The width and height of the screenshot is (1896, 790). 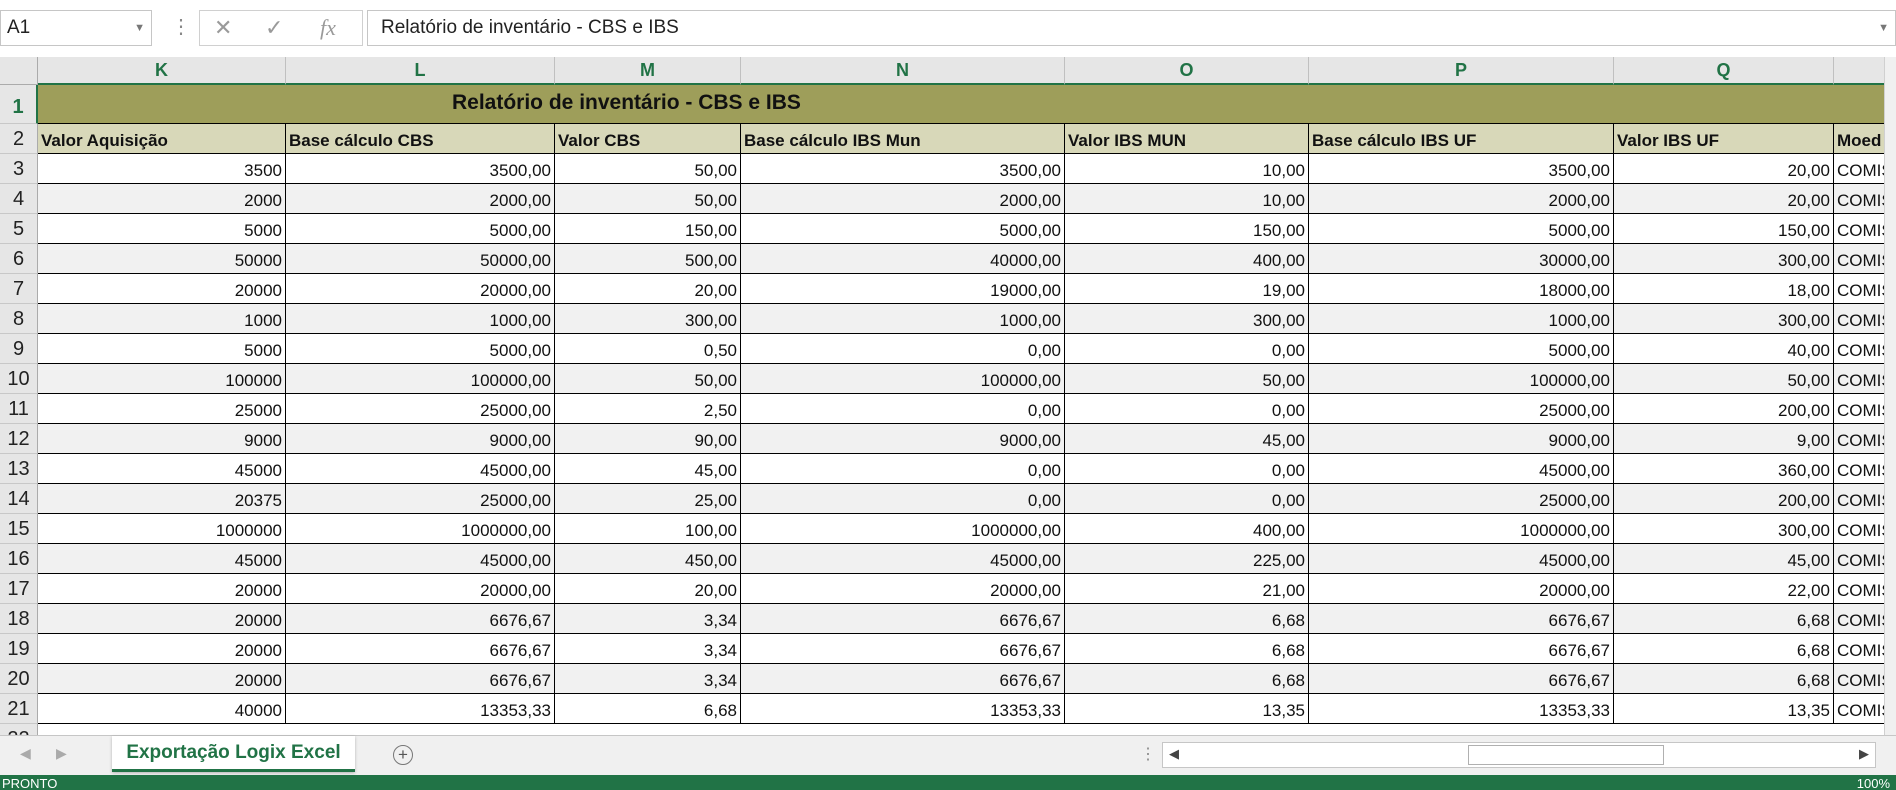 What do you see at coordinates (903, 139) in the screenshot?
I see `column-title-cell: Base cálculo IBS Mun` at bounding box center [903, 139].